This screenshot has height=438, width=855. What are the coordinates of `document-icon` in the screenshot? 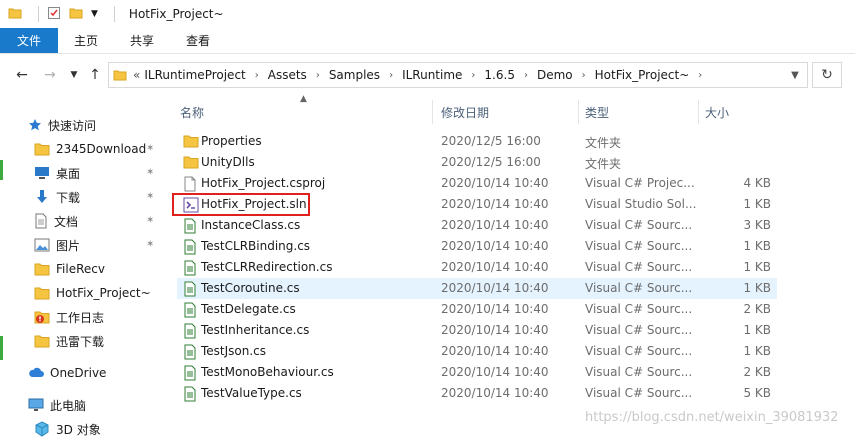 It's located at (41, 221).